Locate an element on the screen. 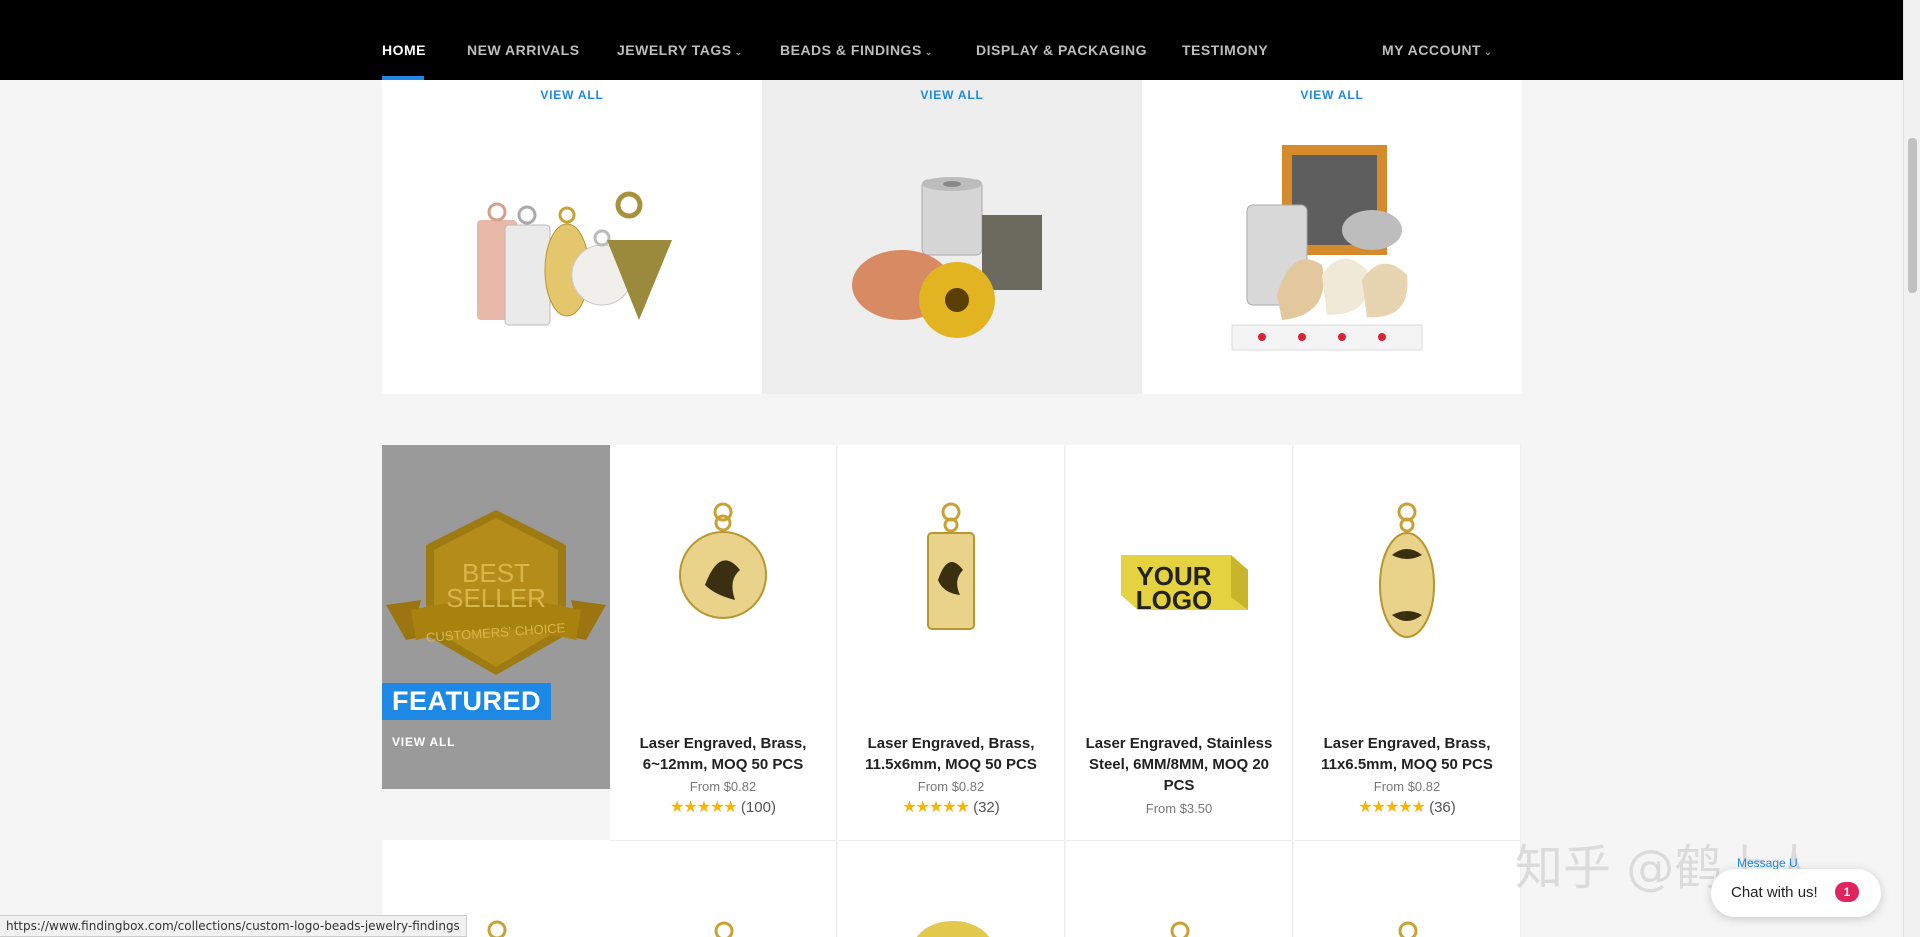 The width and height of the screenshot is (1920, 937). nav-home-label: HOME is located at coordinates (404, 50).